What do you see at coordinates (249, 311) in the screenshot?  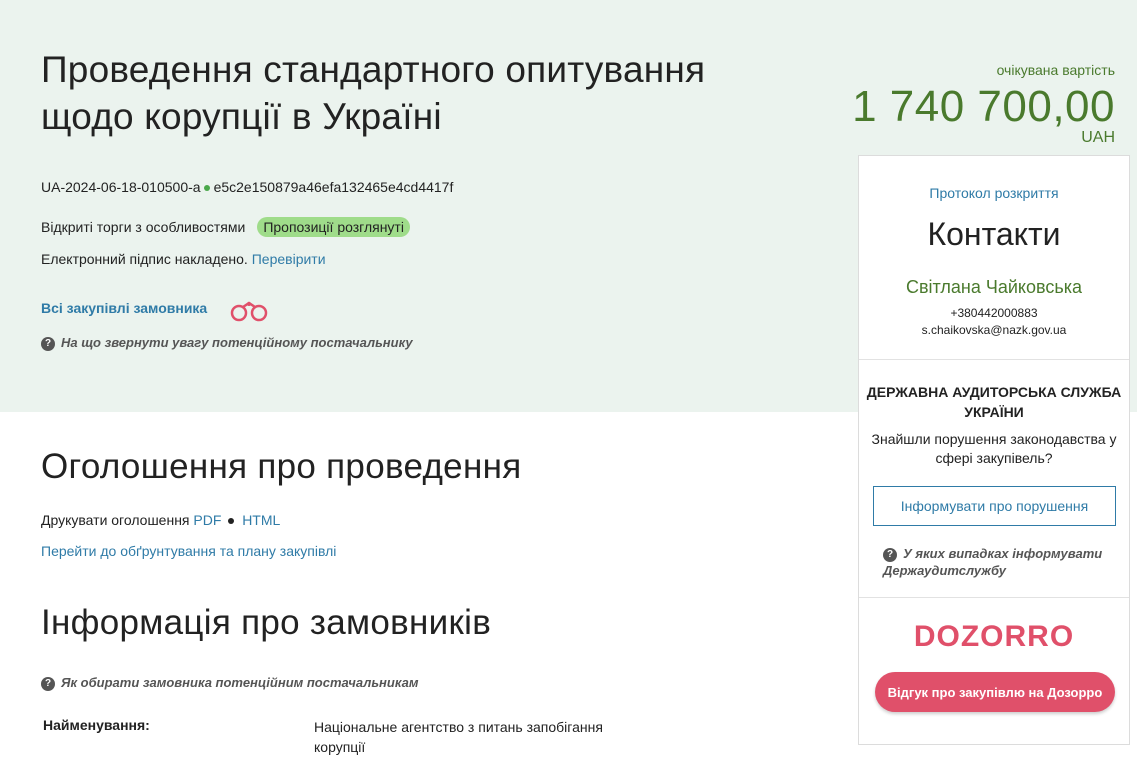 I see `binoculars-icon` at bounding box center [249, 311].